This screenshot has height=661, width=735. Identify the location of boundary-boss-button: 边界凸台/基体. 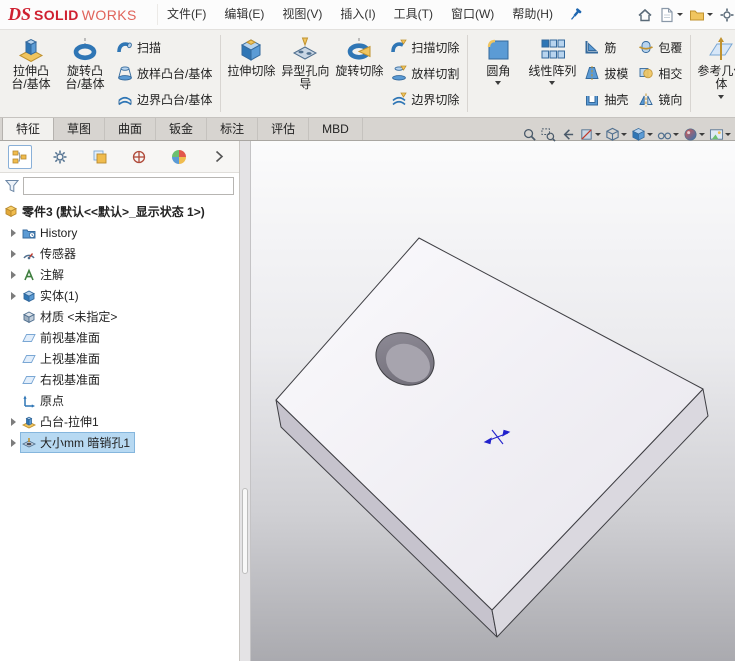
(164, 99).